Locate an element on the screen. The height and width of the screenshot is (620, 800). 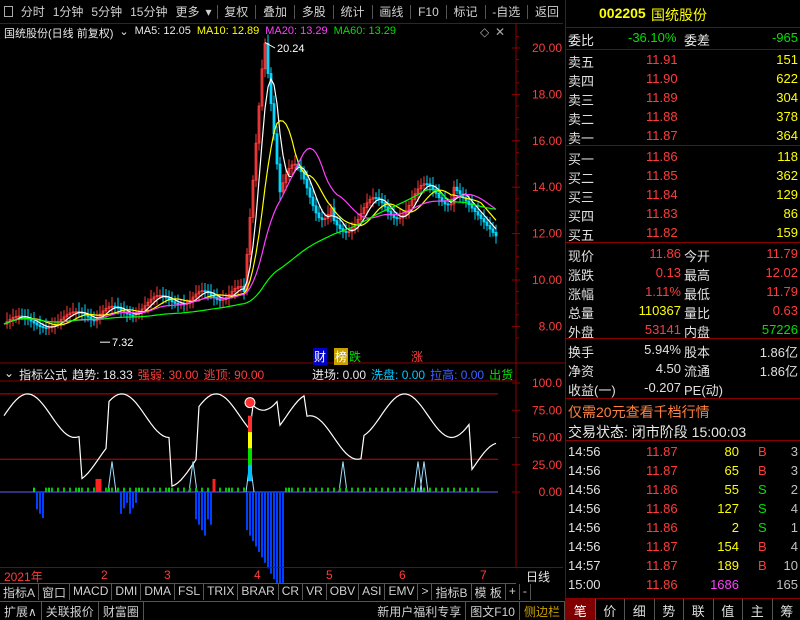
tick-row: 14:56 11.86 2 S 1 is located at coordinates (683, 528).